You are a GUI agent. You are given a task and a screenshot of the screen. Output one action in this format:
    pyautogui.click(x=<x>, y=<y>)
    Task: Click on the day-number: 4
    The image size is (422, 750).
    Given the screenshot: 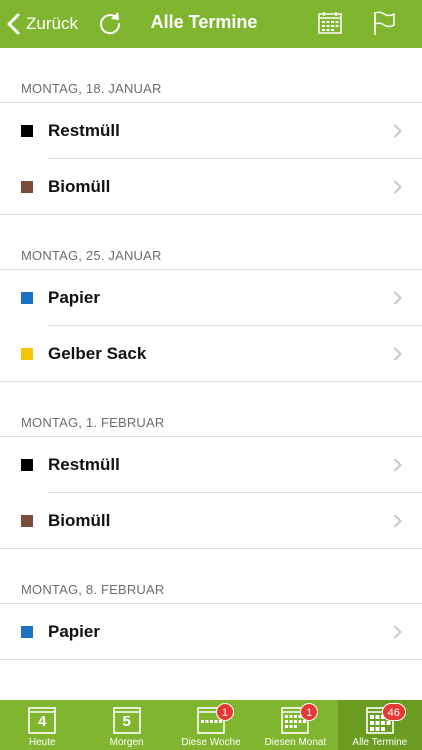 What is the action you would take?
    pyautogui.click(x=42, y=721)
    